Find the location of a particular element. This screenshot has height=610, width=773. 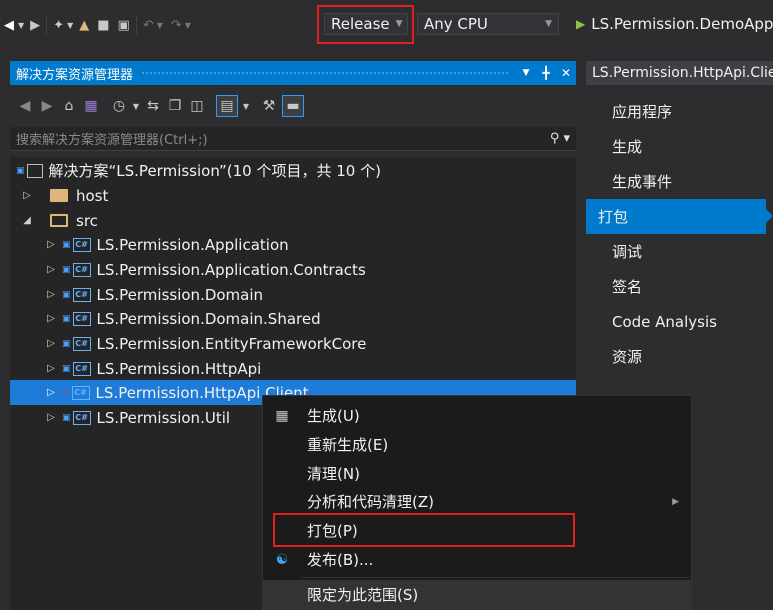

pending-dropdown-icon: ▼ is located at coordinates (136, 106).